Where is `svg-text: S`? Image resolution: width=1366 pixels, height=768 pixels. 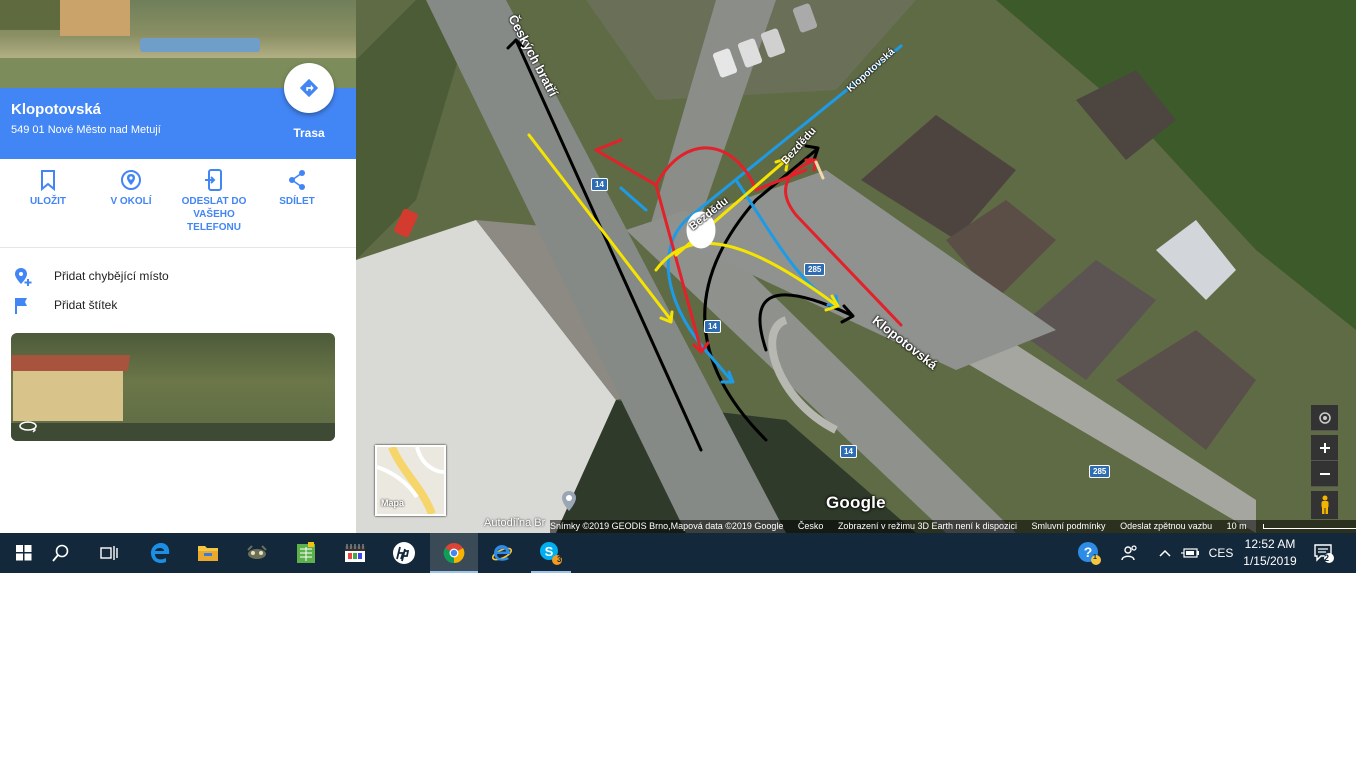
svg-text: S is located at coordinates (549, 551).